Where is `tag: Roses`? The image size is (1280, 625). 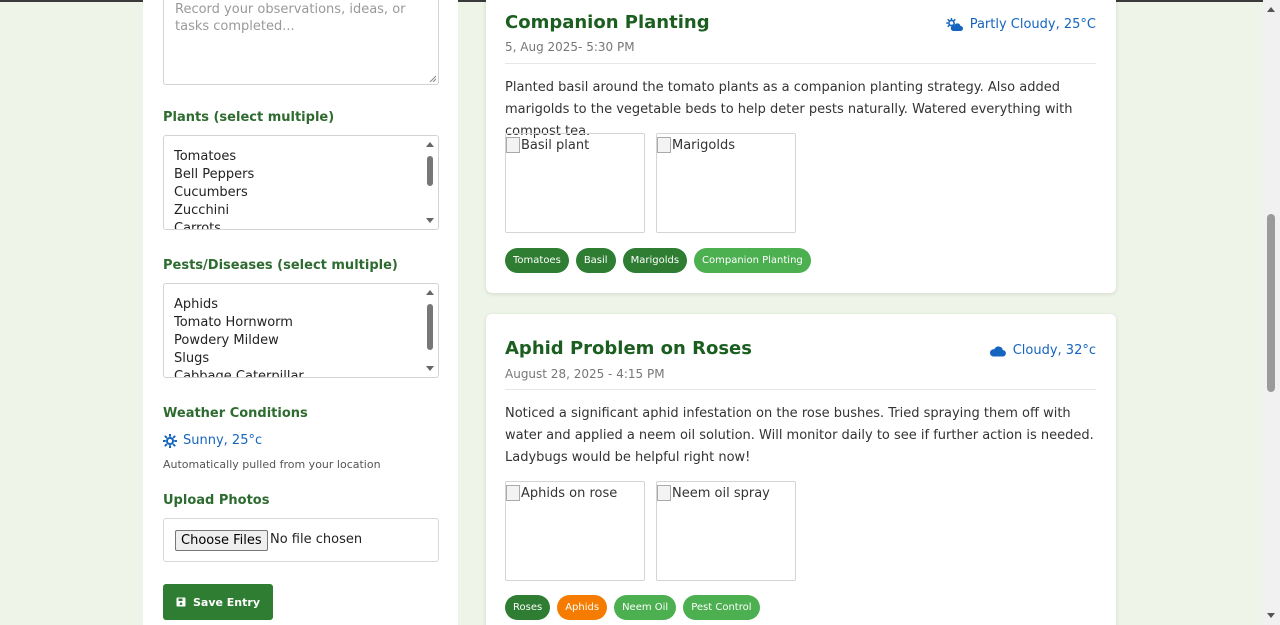 tag: Roses is located at coordinates (528, 607).